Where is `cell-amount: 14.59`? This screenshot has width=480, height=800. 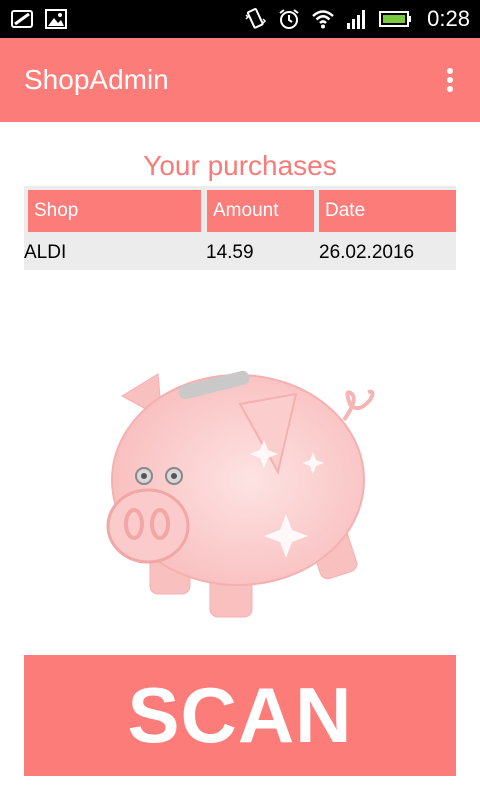 cell-amount: 14.59 is located at coordinates (230, 252).